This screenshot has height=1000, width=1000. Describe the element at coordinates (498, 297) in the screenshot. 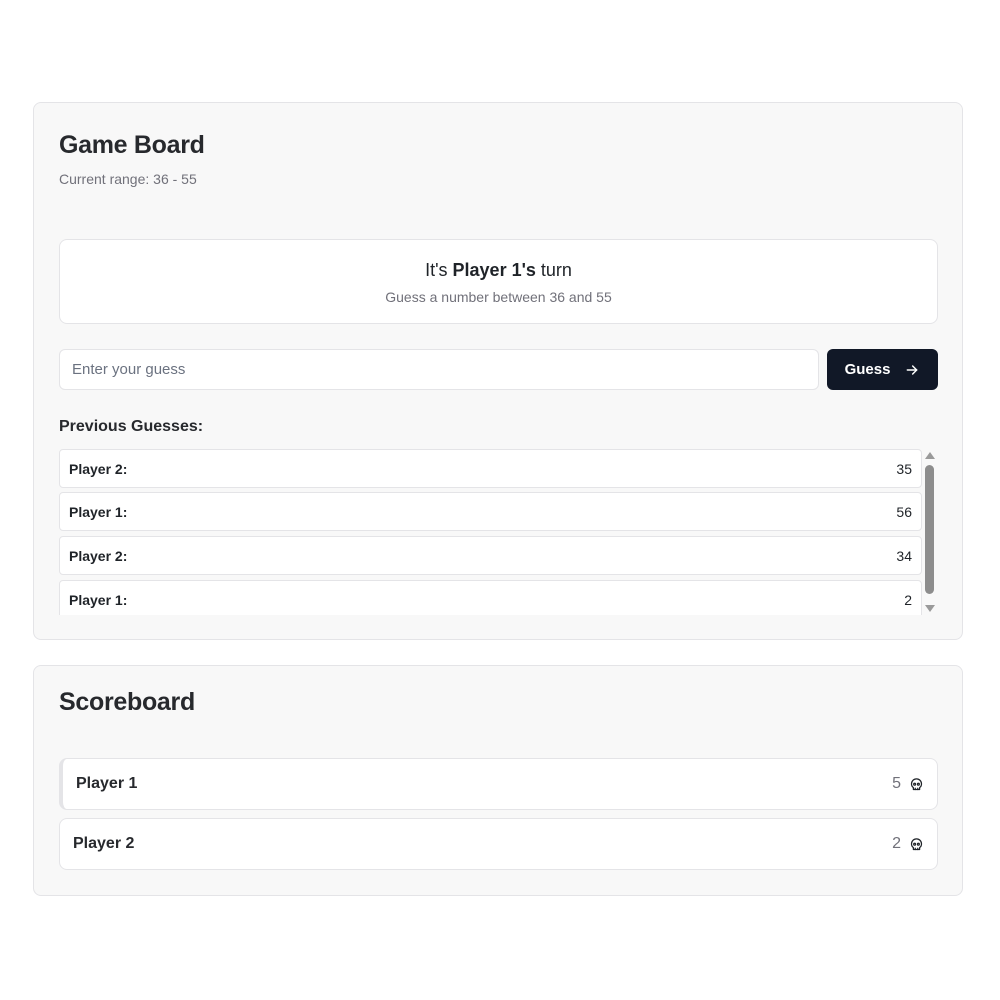

I see `turn-subtitle: Guess a number between 36 and 55` at that location.